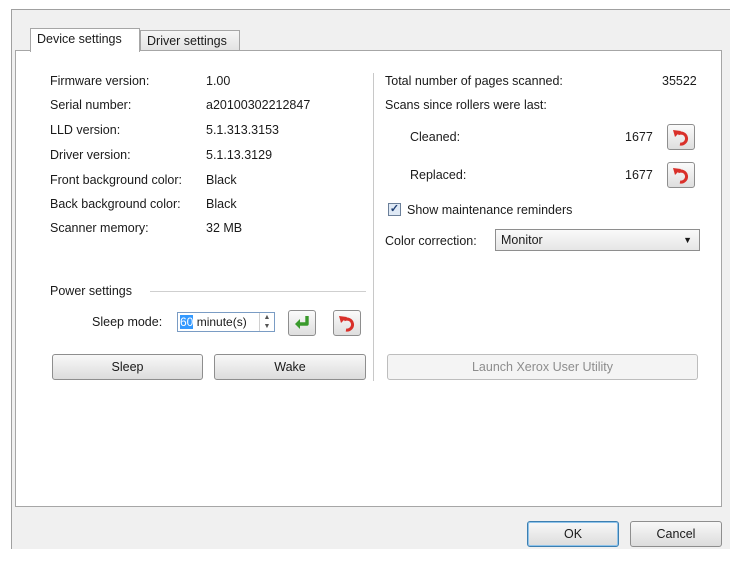 The image size is (730, 561). Describe the element at coordinates (639, 137) in the screenshot. I see `cleaned-value: 1677` at that location.